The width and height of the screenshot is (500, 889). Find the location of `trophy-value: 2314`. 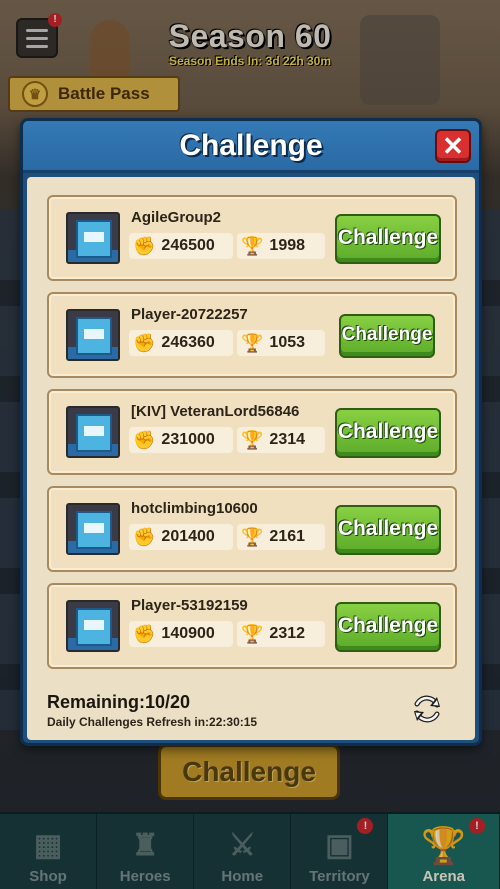

trophy-value: 2314 is located at coordinates (287, 439).